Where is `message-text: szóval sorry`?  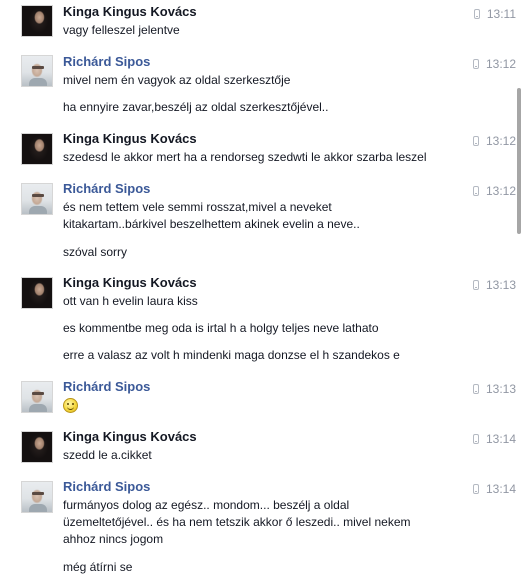
message-text: szóval sorry is located at coordinates (95, 252).